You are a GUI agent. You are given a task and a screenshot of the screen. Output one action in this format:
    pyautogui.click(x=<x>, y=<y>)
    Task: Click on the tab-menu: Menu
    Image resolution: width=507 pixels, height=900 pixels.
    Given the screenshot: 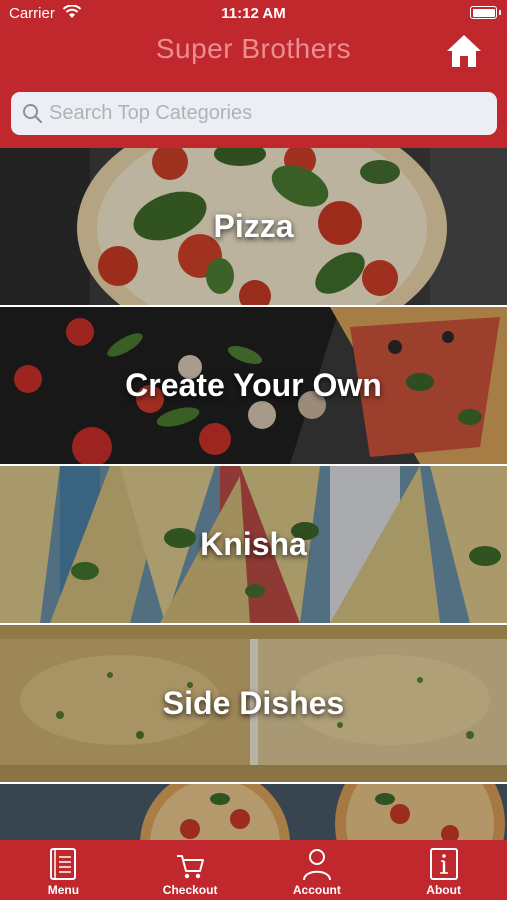 What is the action you would take?
    pyautogui.click(x=63, y=870)
    